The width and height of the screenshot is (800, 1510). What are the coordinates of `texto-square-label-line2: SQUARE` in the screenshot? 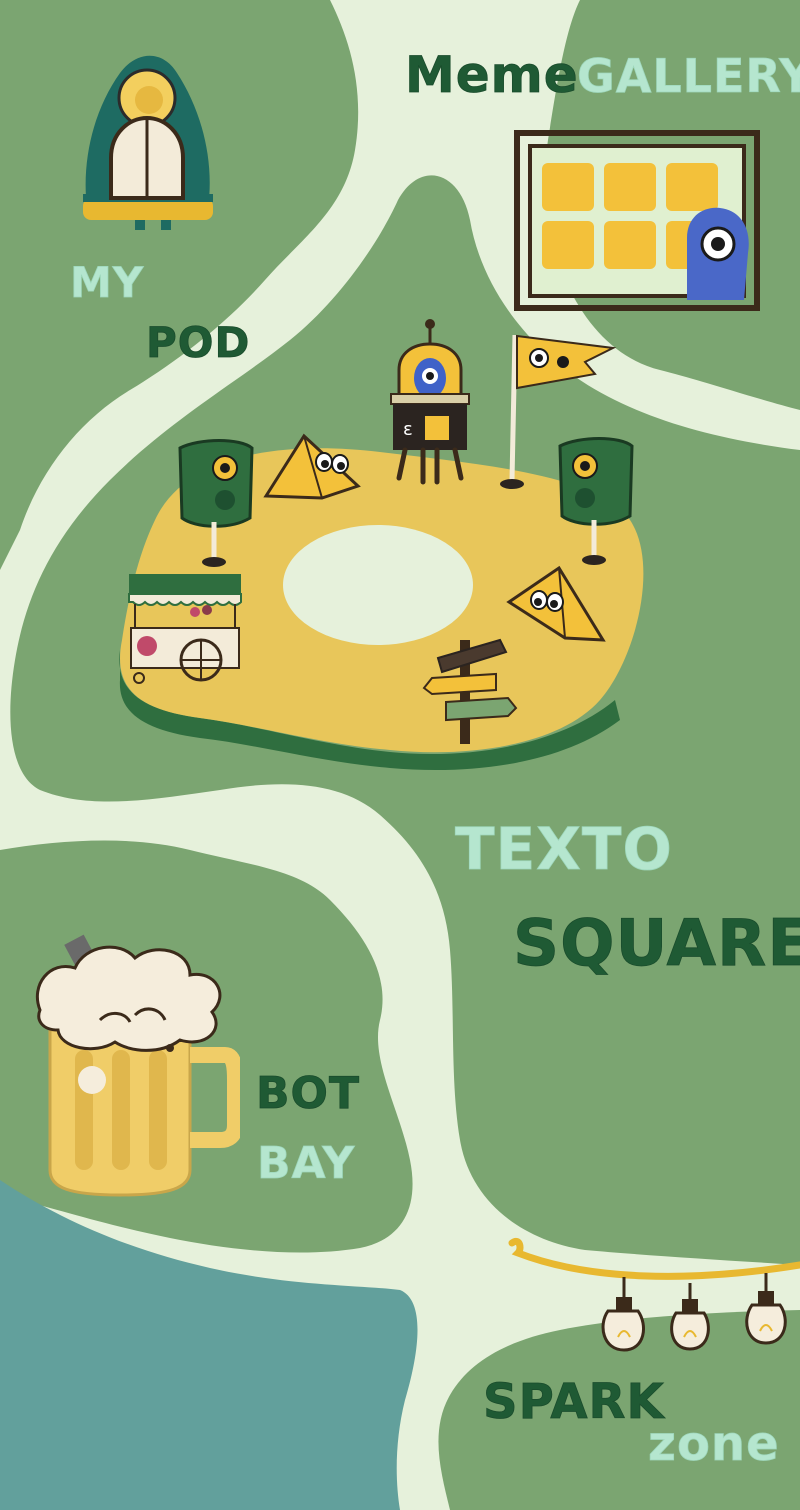 It's located at (656, 944).